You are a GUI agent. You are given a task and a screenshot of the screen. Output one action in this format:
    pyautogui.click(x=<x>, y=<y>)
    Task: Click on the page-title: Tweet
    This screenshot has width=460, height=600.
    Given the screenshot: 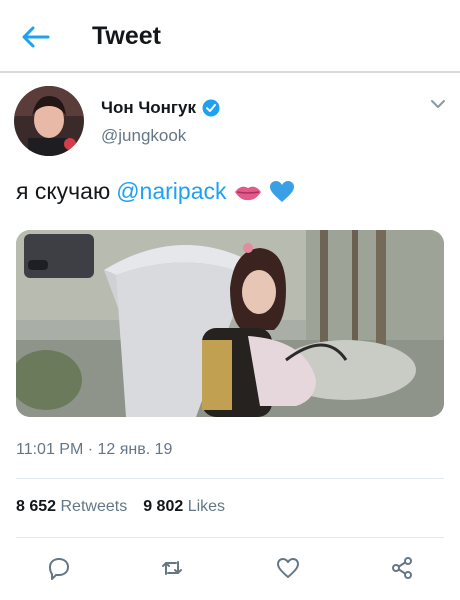 What is the action you would take?
    pyautogui.click(x=126, y=36)
    